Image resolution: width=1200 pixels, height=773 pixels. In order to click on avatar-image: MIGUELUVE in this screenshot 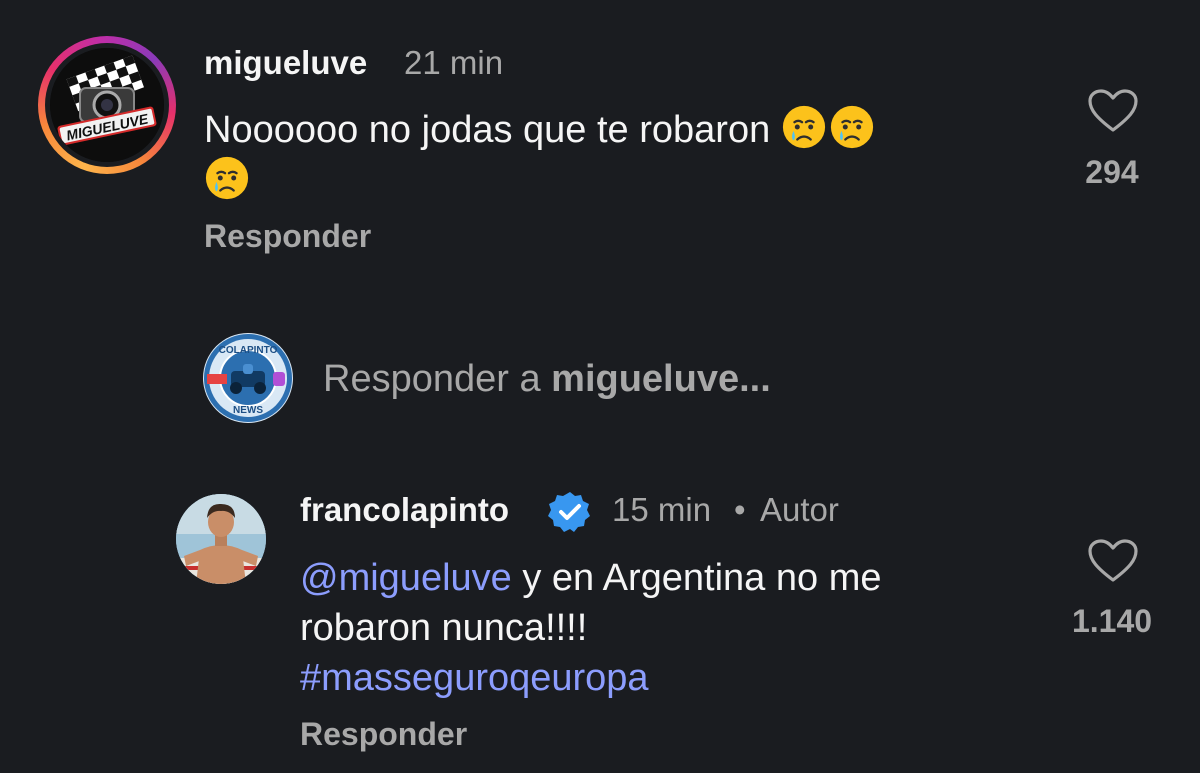, I will do `click(107, 105)`.